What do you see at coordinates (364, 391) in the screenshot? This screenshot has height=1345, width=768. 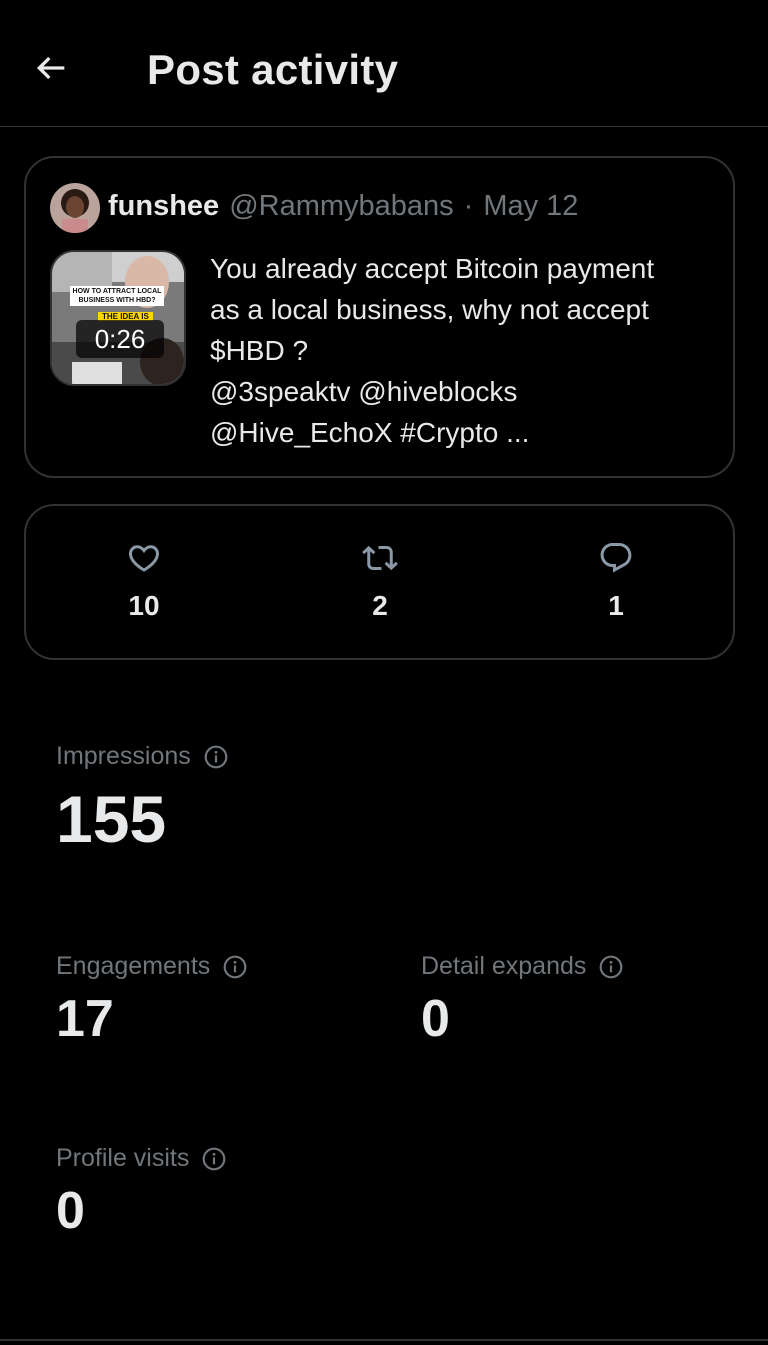 I see `post-text-line: @3speaktv @hiveblocks` at bounding box center [364, 391].